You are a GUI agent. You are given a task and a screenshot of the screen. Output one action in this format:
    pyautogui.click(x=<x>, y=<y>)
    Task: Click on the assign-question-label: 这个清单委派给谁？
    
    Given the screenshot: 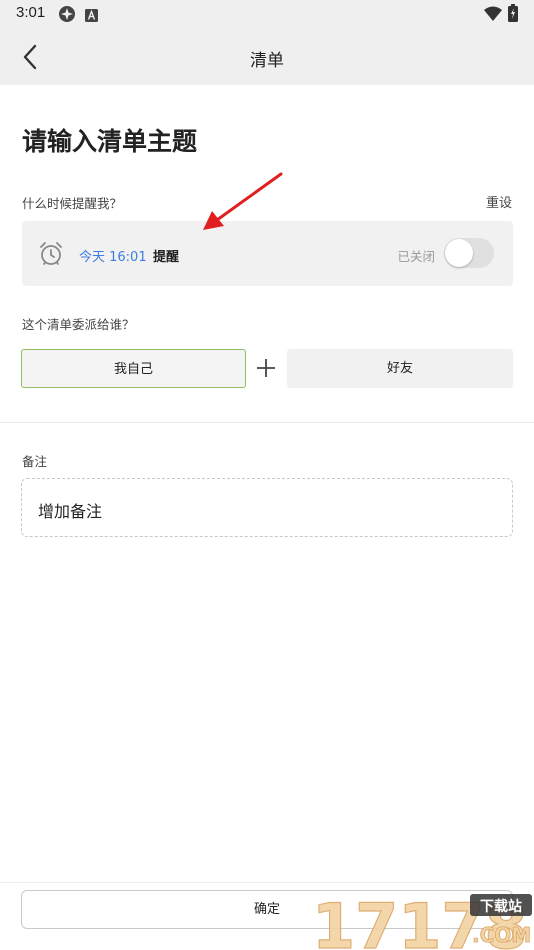 What is the action you would take?
    pyautogui.click(x=78, y=324)
    